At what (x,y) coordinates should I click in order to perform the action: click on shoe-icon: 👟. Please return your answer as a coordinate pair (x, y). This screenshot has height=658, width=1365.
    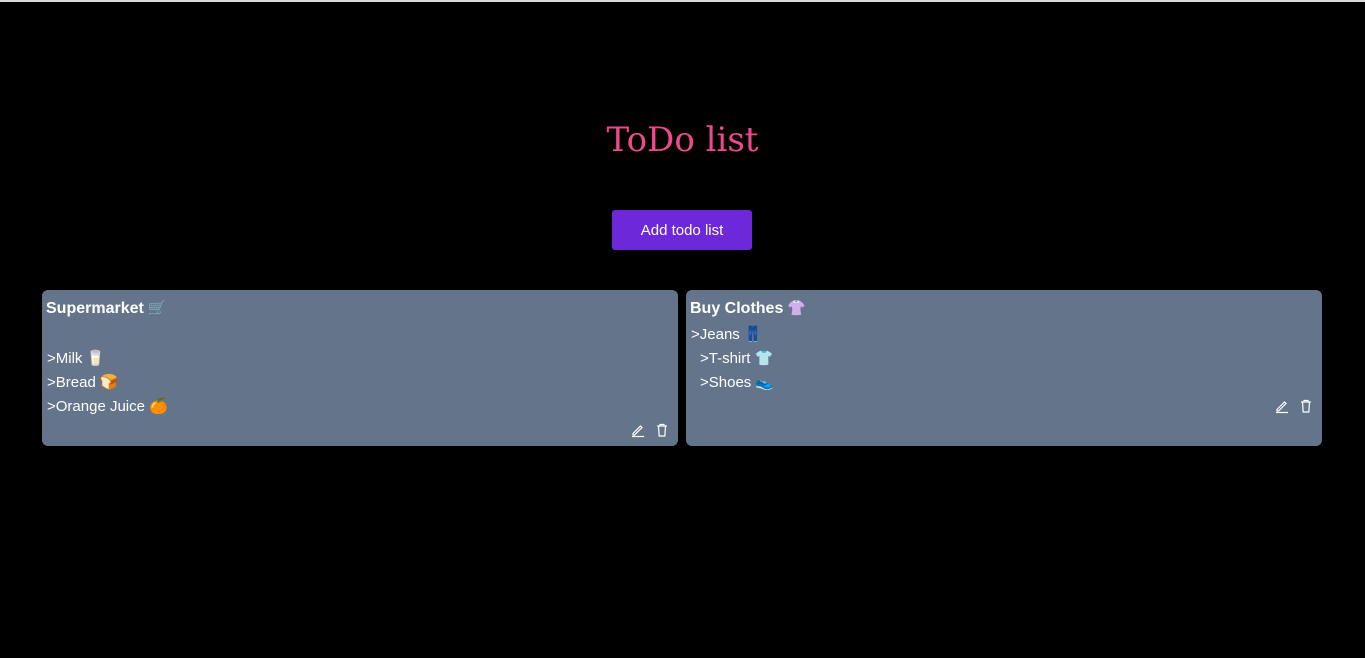
    Looking at the image, I should click on (764, 382).